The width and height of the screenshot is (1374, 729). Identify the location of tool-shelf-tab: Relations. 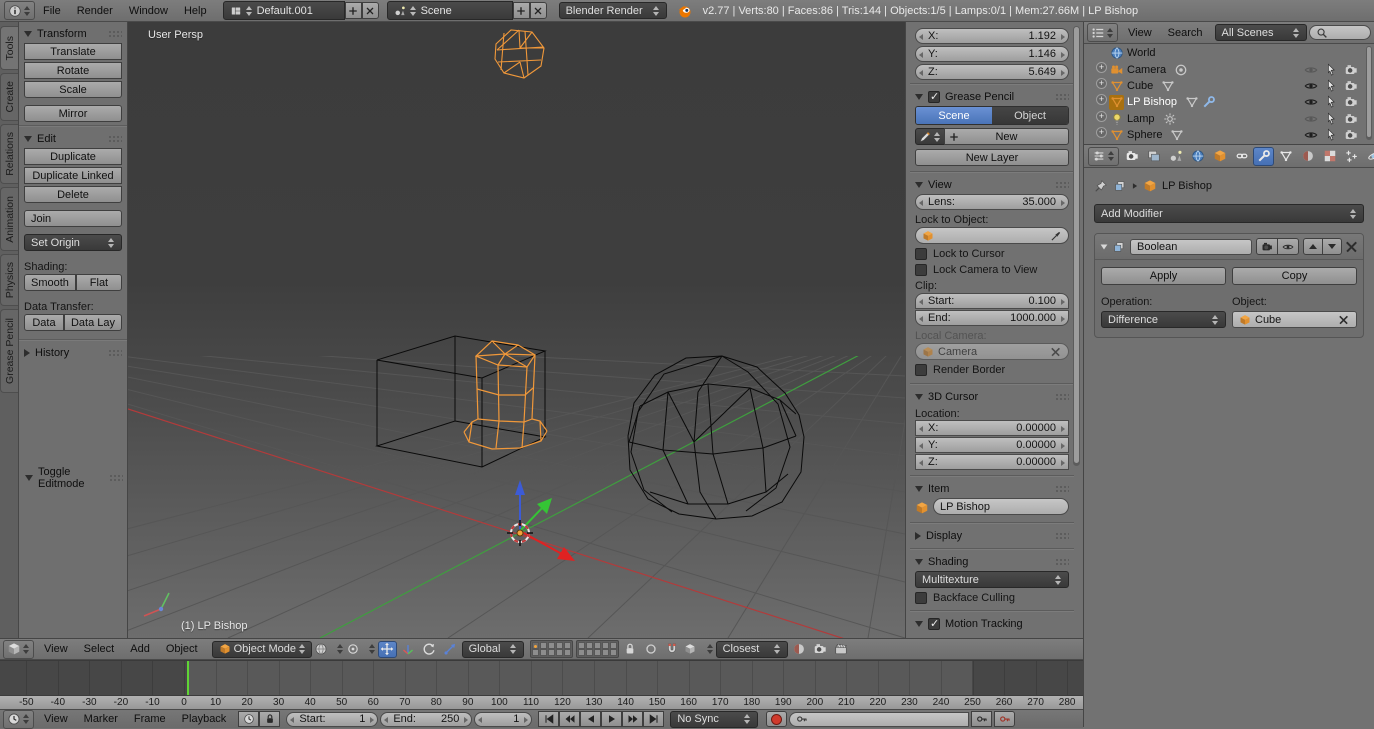
(9, 154).